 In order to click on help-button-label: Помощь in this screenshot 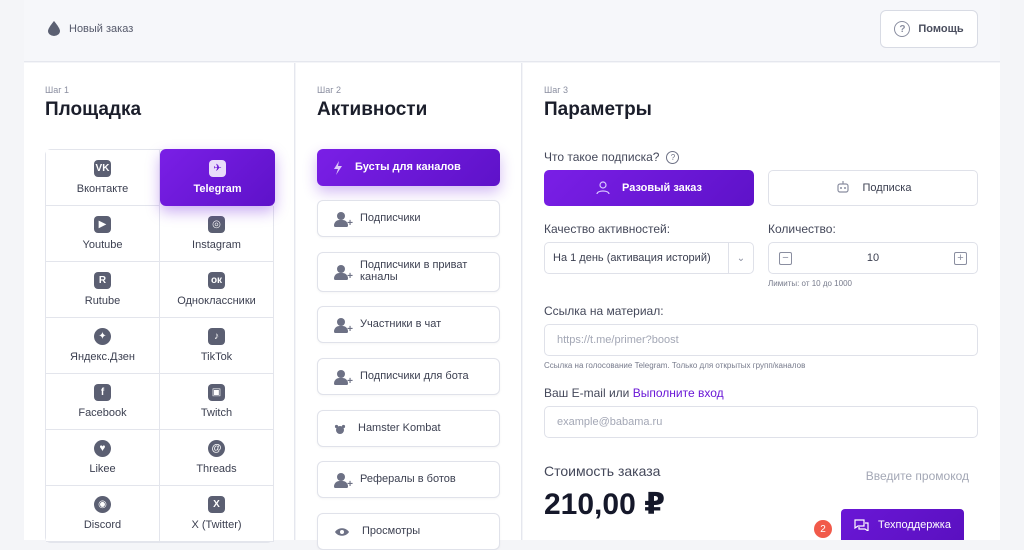, I will do `click(941, 29)`.